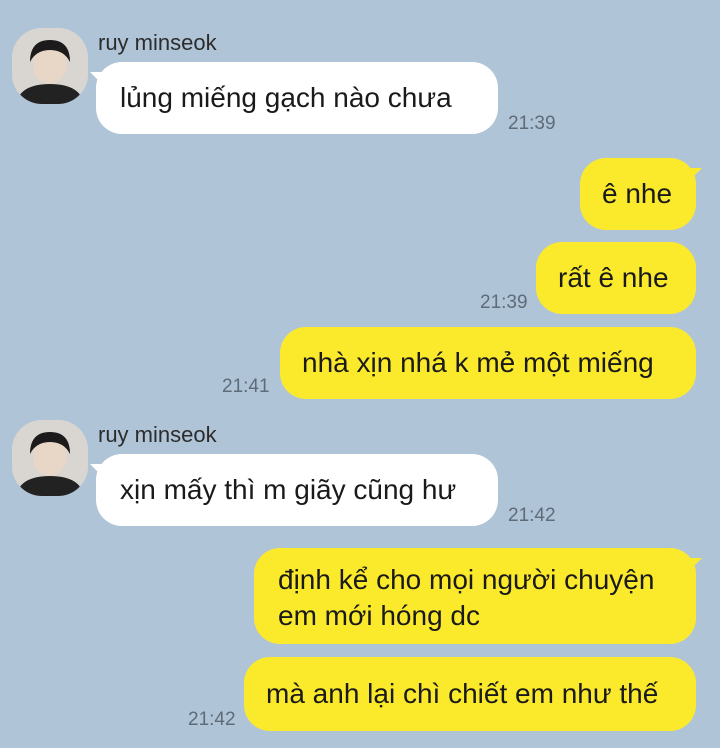 Image resolution: width=720 pixels, height=748 pixels. What do you see at coordinates (638, 194) in the screenshot?
I see `message-bubble-outgoing: ê nhe` at bounding box center [638, 194].